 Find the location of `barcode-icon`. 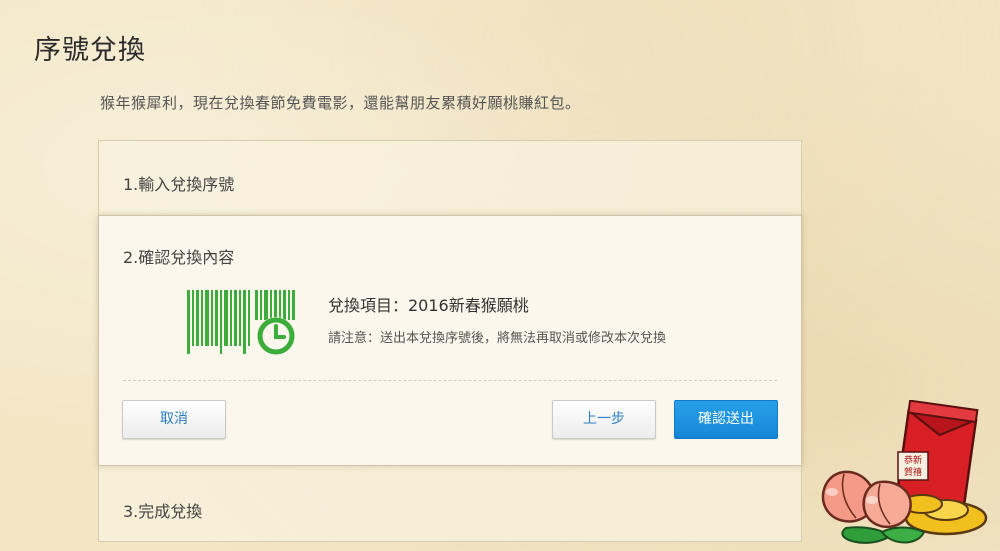

barcode-icon is located at coordinates (241, 322).